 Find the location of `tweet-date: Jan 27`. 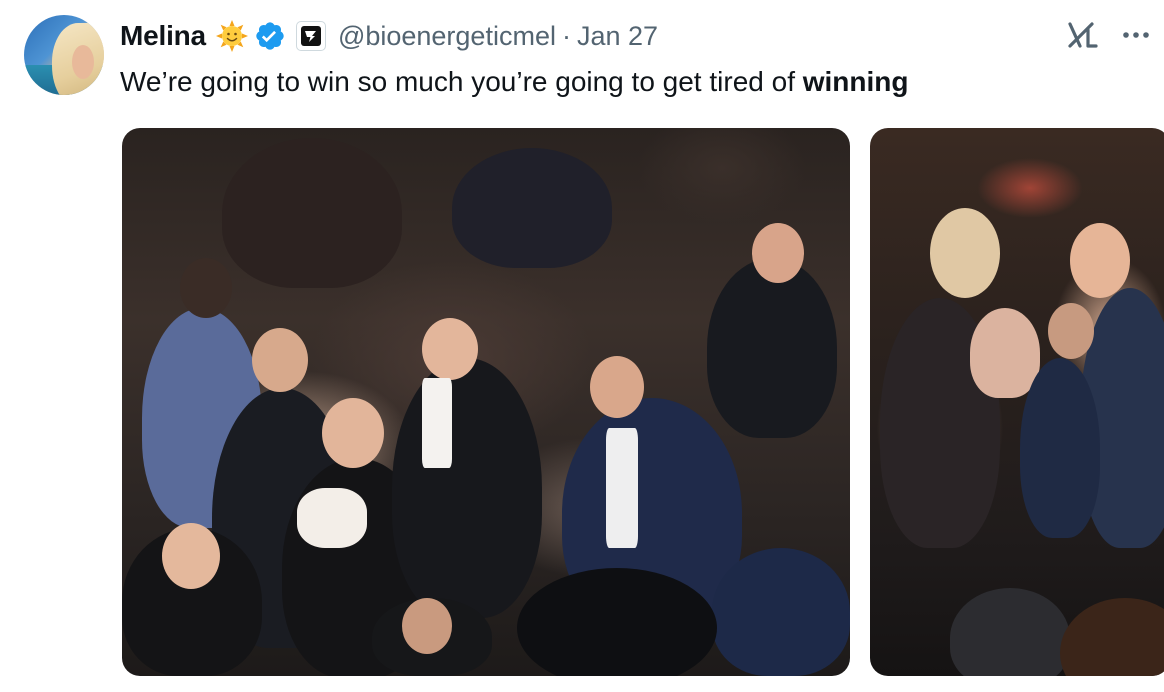

tweet-date: Jan 27 is located at coordinates (617, 36).